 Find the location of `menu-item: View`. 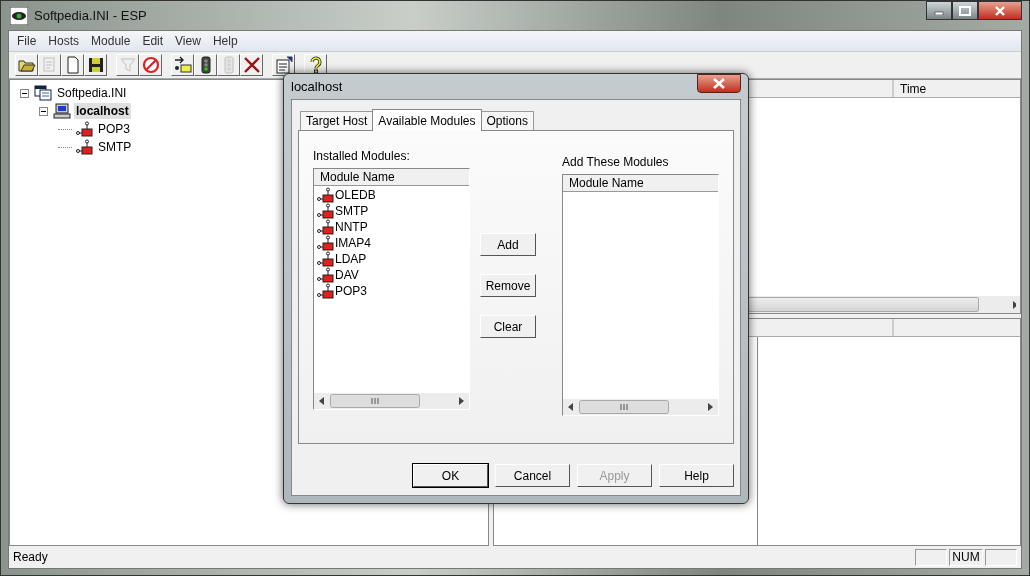

menu-item: View is located at coordinates (188, 41).